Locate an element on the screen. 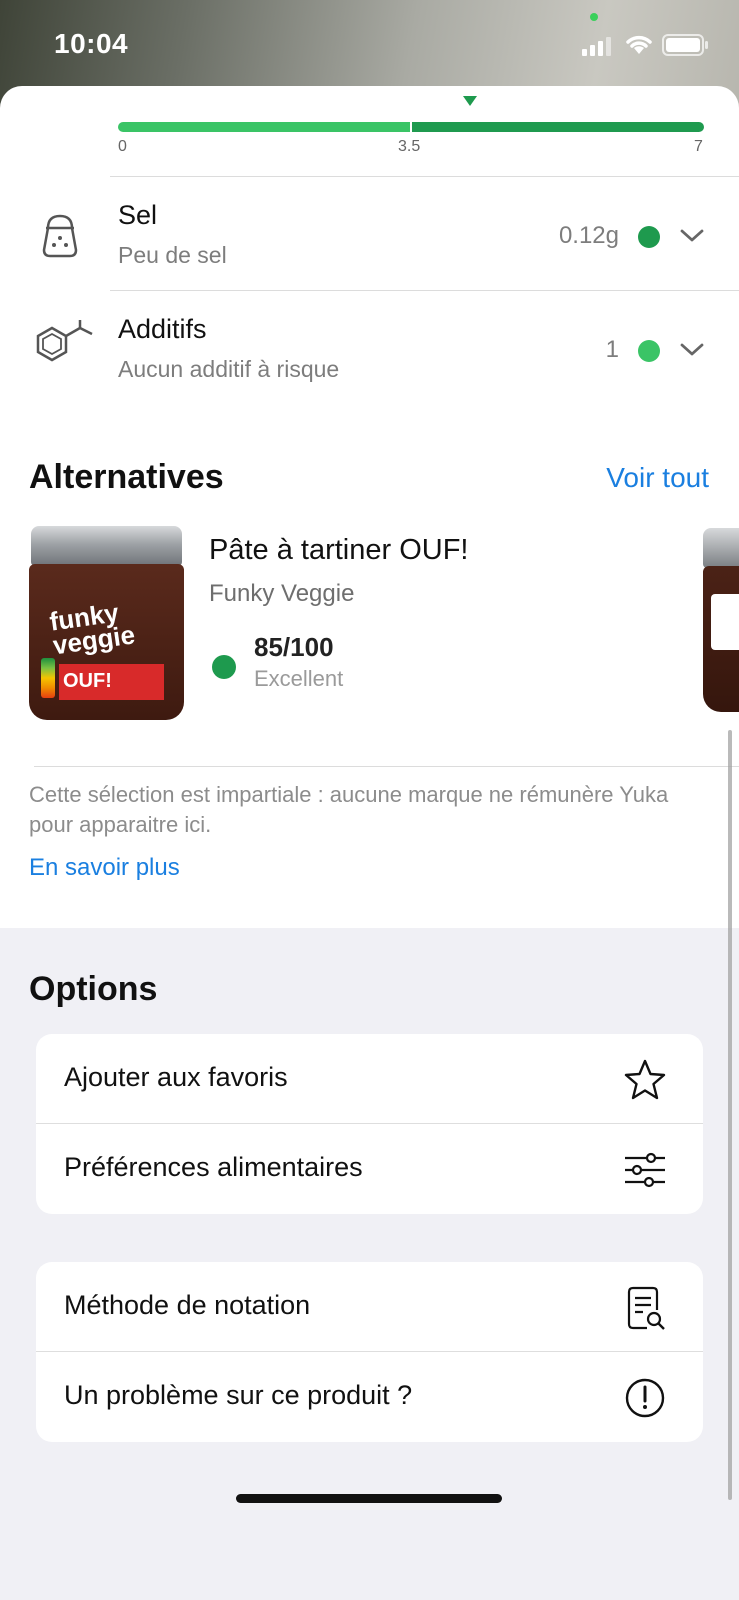  scale-bar-low is located at coordinates (264, 127).